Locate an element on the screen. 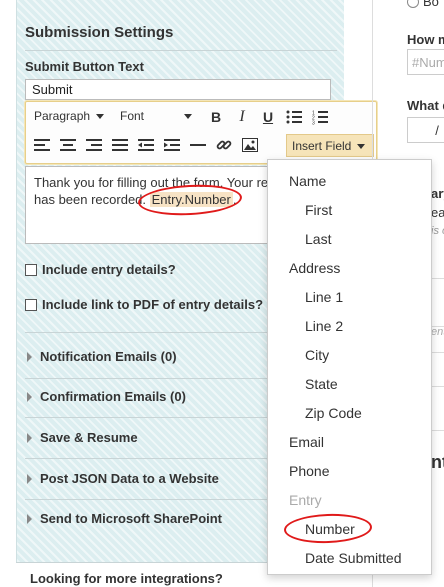 Image resolution: width=444 pixels, height=587 pixels. toolbar-row-1: Paragraph Font B I U 123 is located at coordinates (201, 118).